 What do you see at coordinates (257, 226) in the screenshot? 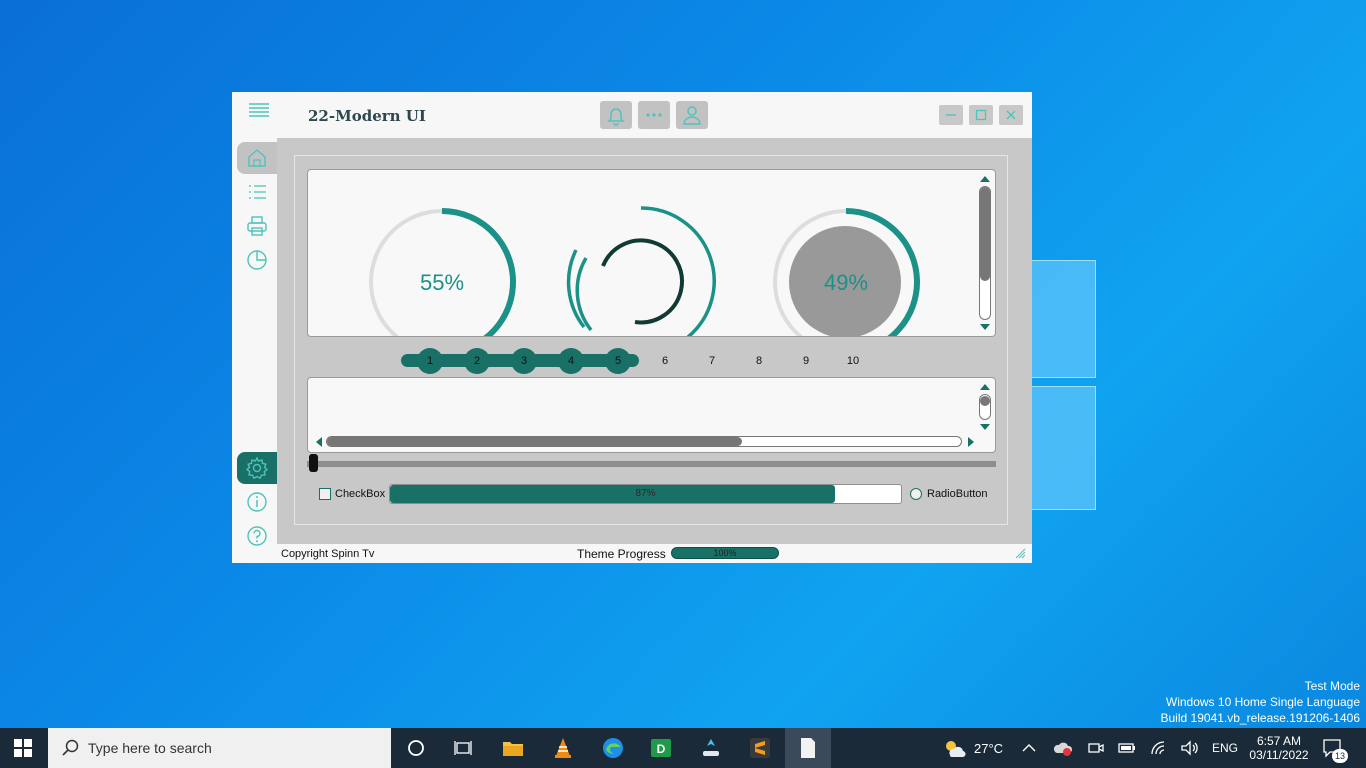
I see `sidebar-item-print` at bounding box center [257, 226].